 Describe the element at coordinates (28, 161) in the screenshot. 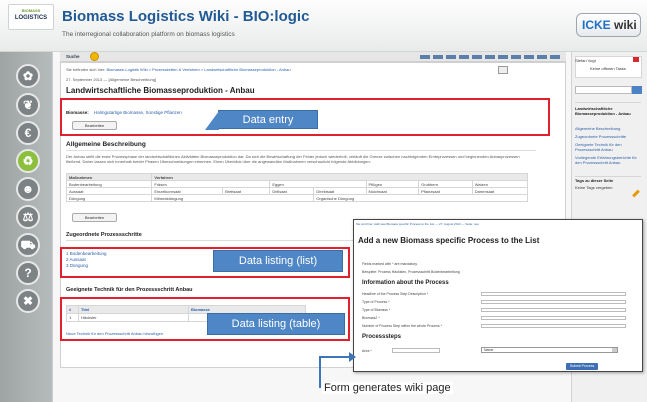

I see `recycle-icon: ♻` at that location.